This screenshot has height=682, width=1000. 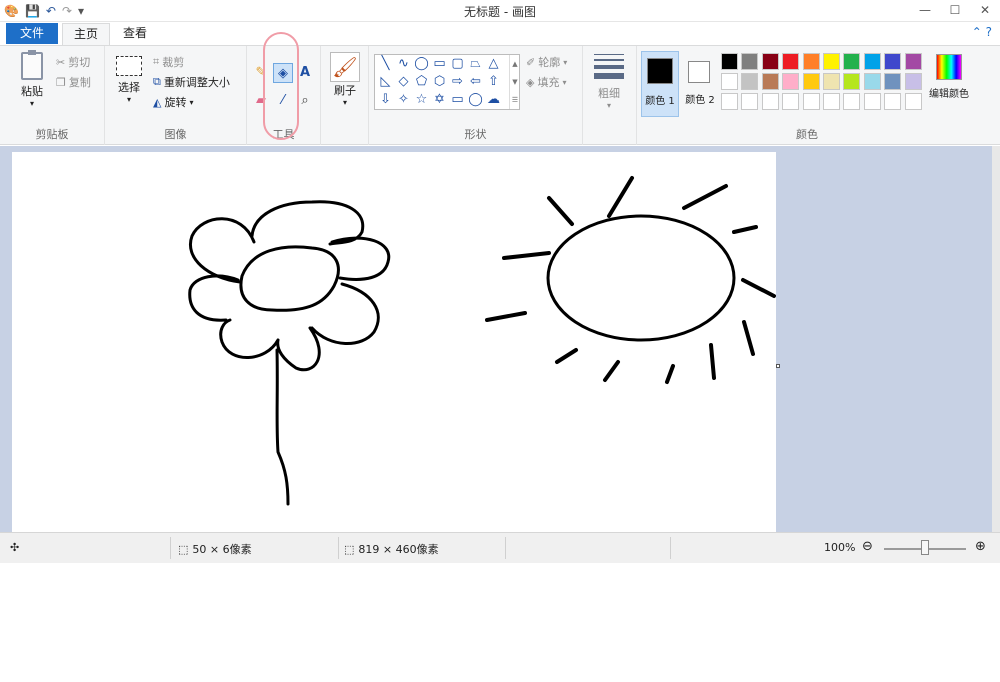 What do you see at coordinates (32, 65) in the screenshot?
I see `clipboard-icon` at bounding box center [32, 65].